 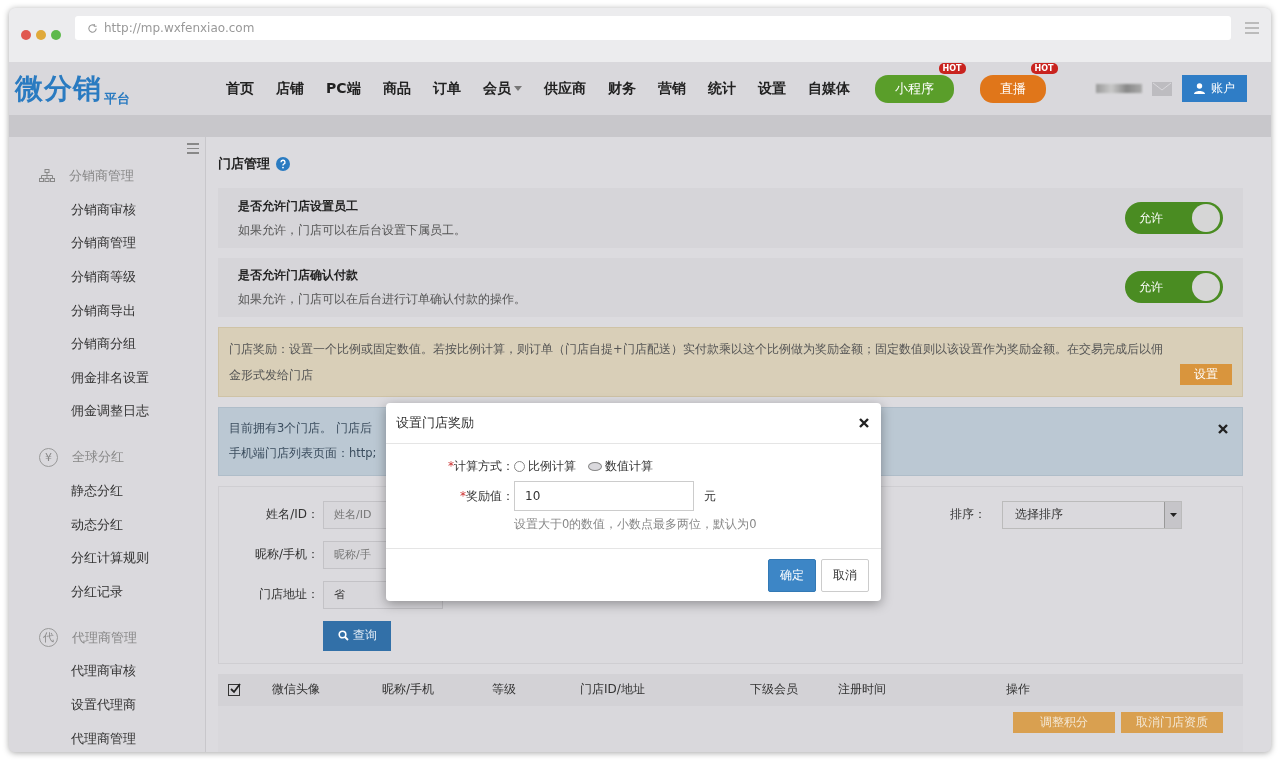 What do you see at coordinates (710, 496) in the screenshot?
I see `unit-label: 元` at bounding box center [710, 496].